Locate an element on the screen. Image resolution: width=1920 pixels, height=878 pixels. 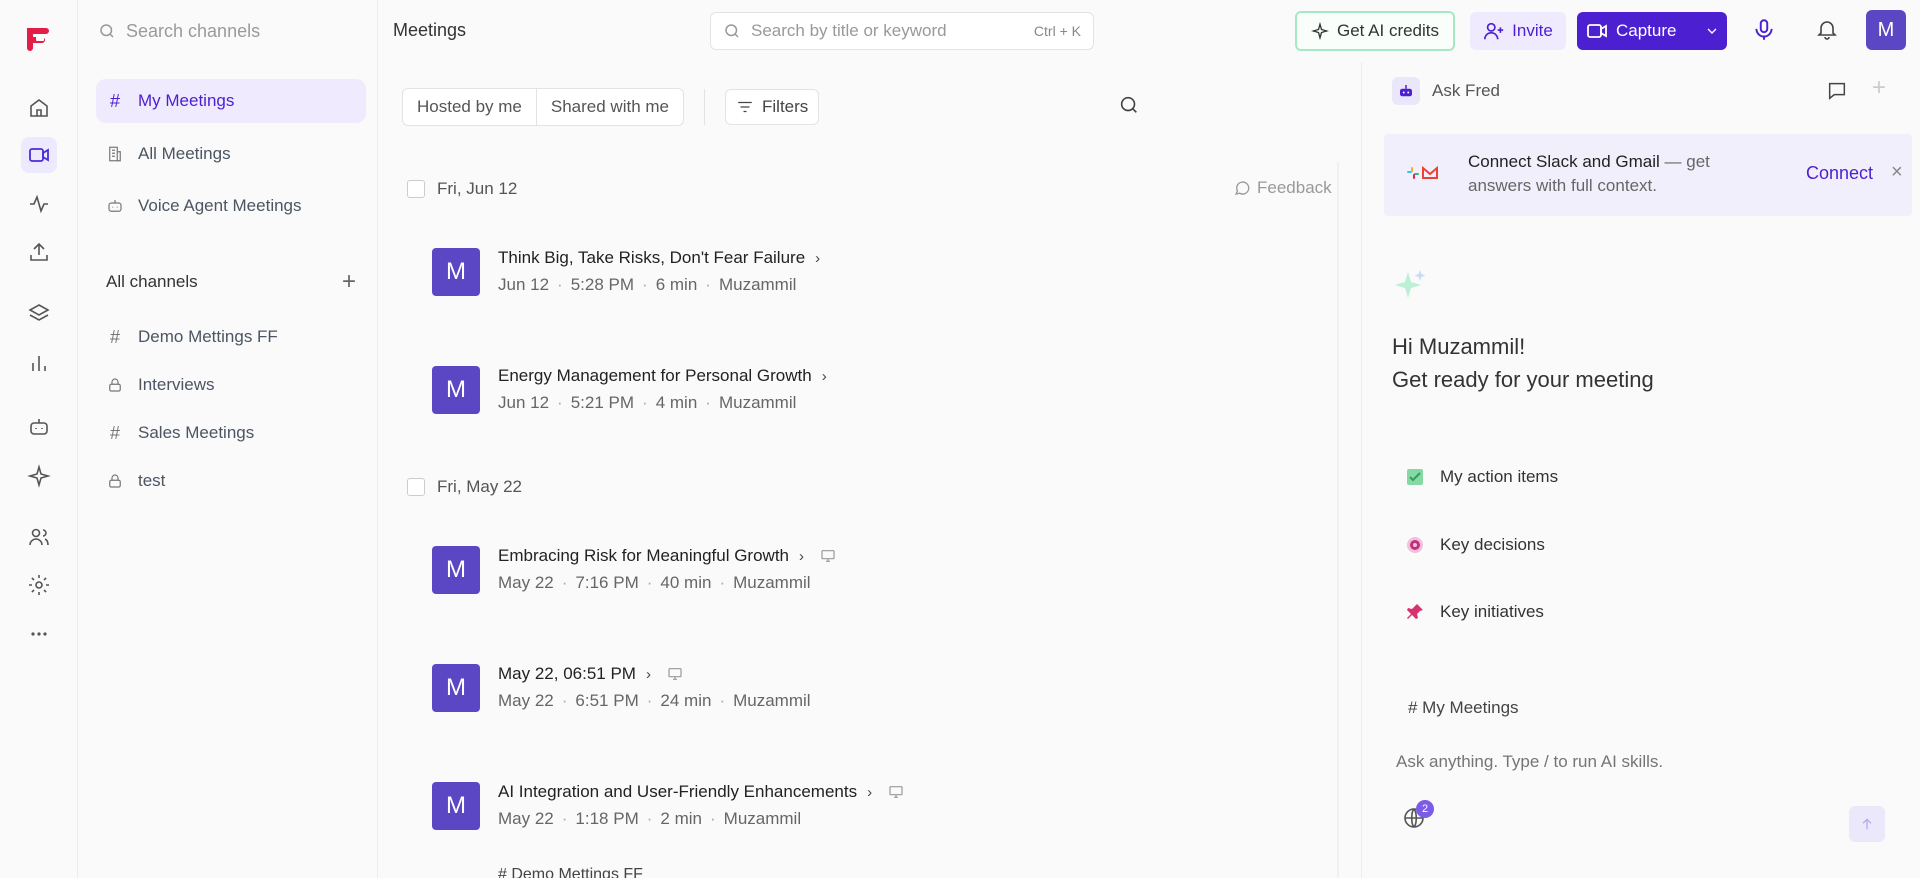
get-ai-credits-button: Get AI credits is located at coordinates (1375, 31).